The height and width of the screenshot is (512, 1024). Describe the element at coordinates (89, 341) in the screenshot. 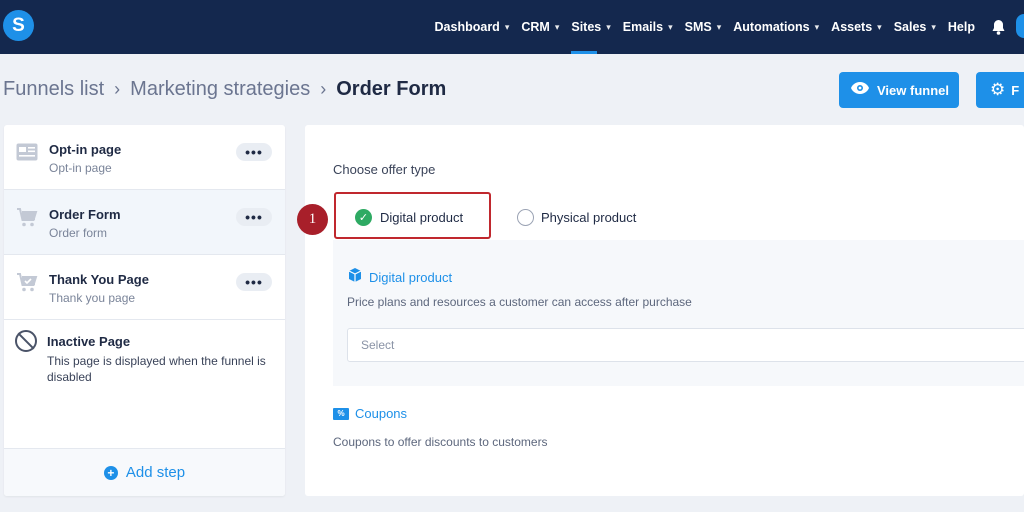

I see `step-title: Inactive Page` at that location.